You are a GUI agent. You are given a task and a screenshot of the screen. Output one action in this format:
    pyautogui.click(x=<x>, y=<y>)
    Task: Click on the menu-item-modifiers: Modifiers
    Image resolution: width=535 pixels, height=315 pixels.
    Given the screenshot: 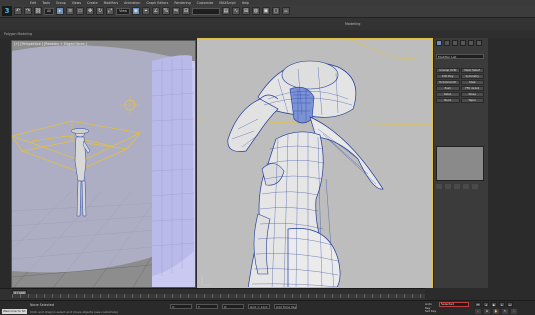 What is the action you would take?
    pyautogui.click(x=111, y=3)
    